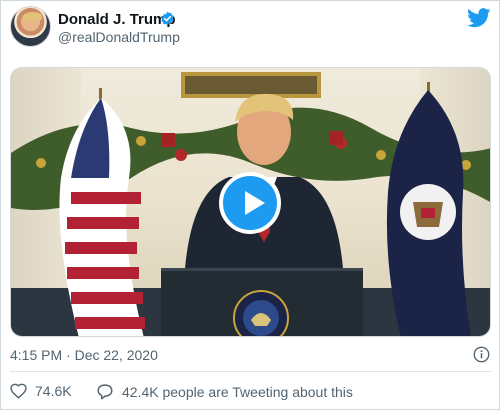 The height and width of the screenshot is (410, 500). What do you see at coordinates (428, 209) in the screenshot?
I see `presidential-flag-icon` at bounding box center [428, 209].